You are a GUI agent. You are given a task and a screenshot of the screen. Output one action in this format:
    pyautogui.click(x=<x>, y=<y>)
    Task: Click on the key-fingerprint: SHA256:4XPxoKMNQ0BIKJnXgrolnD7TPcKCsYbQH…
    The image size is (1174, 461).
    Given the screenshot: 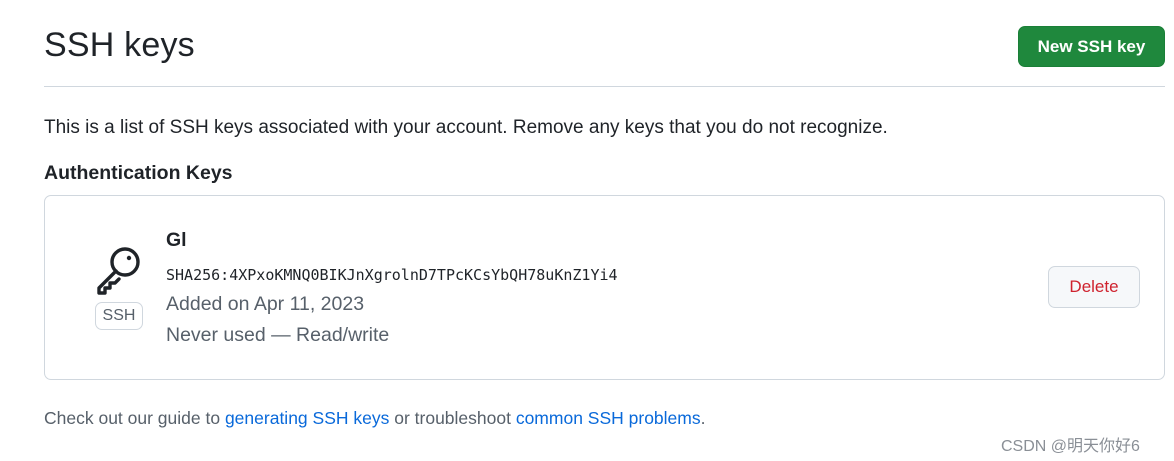 What is the action you would take?
    pyautogui.click(x=392, y=275)
    